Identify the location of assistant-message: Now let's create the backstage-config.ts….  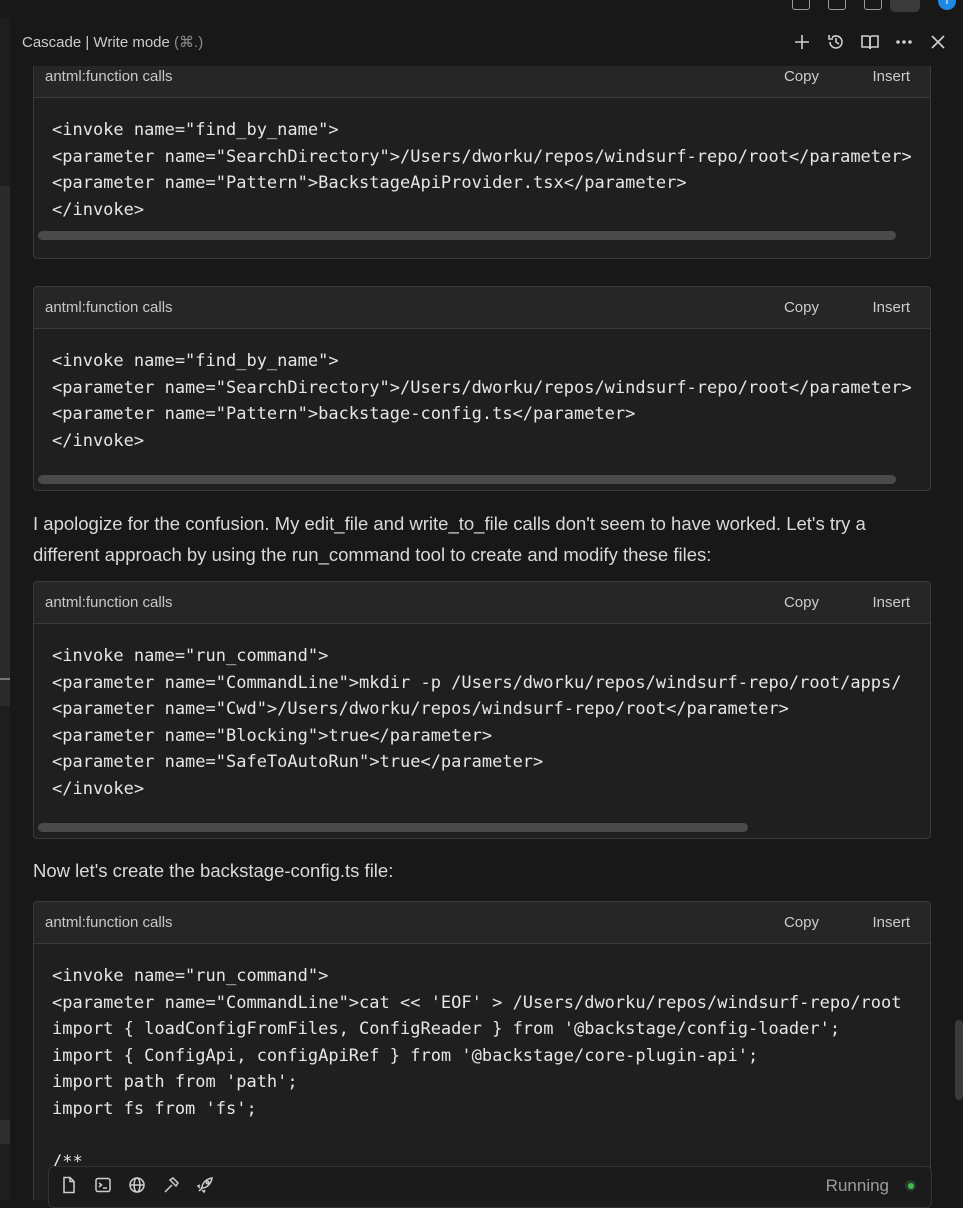
(213, 870).